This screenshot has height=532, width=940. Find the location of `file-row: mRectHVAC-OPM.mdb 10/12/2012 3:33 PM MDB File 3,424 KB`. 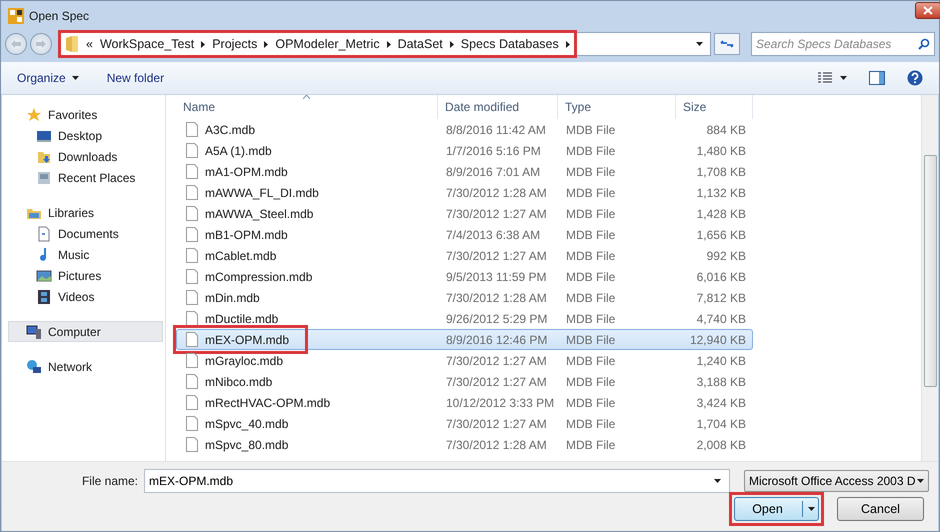

file-row: mRectHVAC-OPM.mdb 10/12/2012 3:33 PM MDB File 3,424 KB is located at coordinates (464, 402).